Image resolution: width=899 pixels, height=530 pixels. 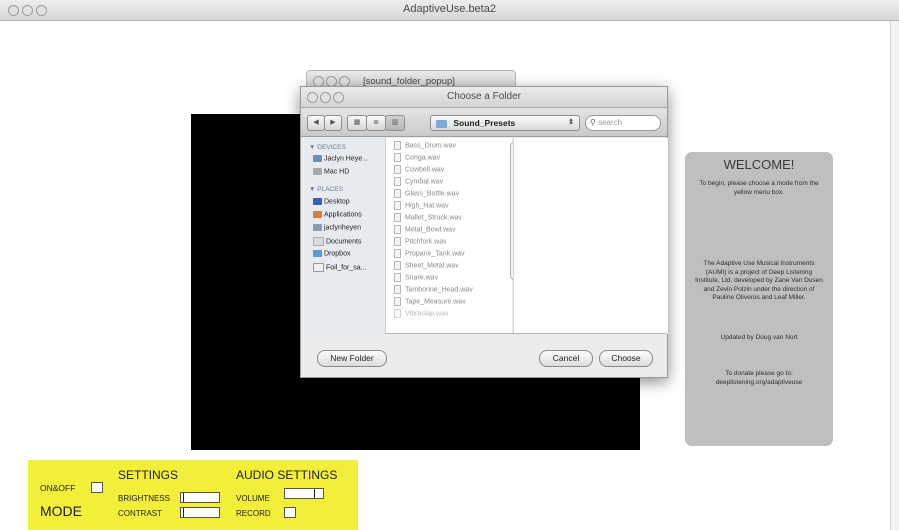 I want to click on settings-heading: SETTINGS, so click(x=148, y=475).